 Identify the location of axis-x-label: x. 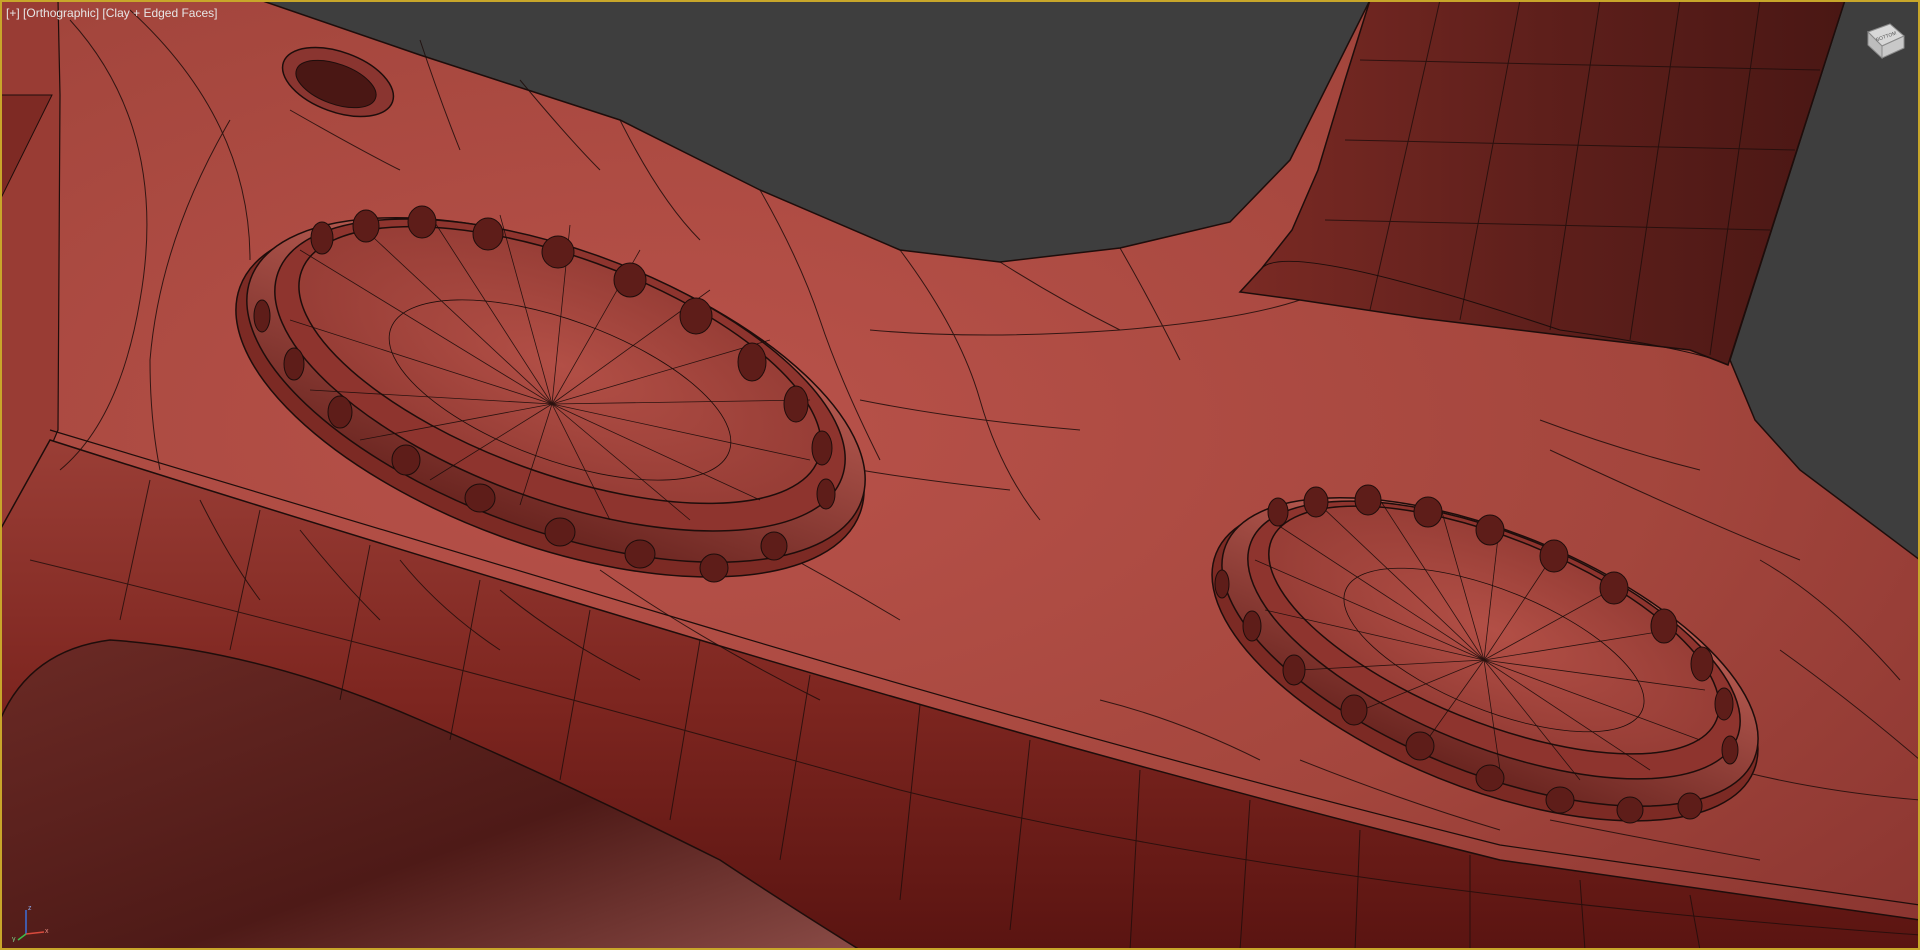
(47, 931).